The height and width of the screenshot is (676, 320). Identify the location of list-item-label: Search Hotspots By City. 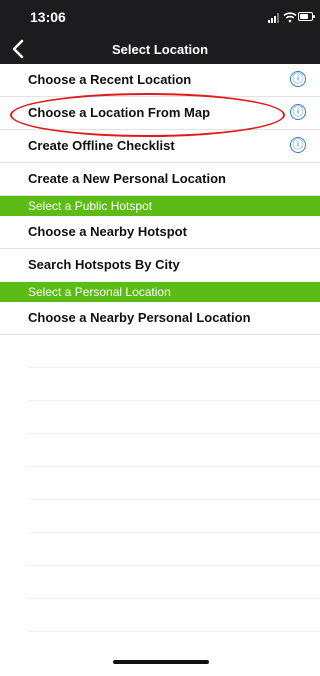
(104, 264).